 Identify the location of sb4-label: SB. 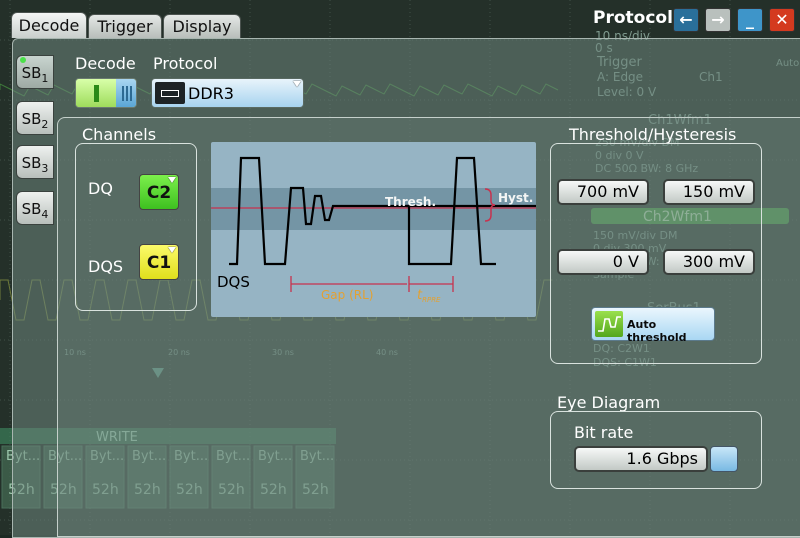
(31, 209).